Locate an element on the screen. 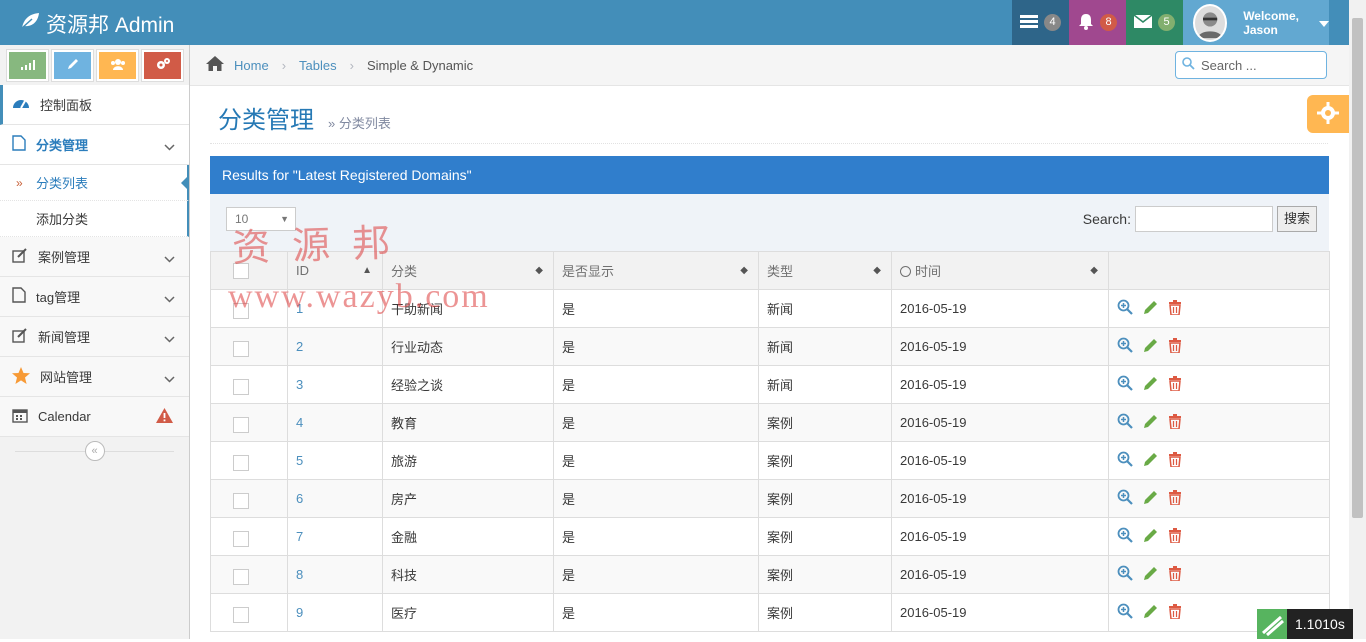 The image size is (1366, 642). cell-type: 案例 is located at coordinates (825, 422).